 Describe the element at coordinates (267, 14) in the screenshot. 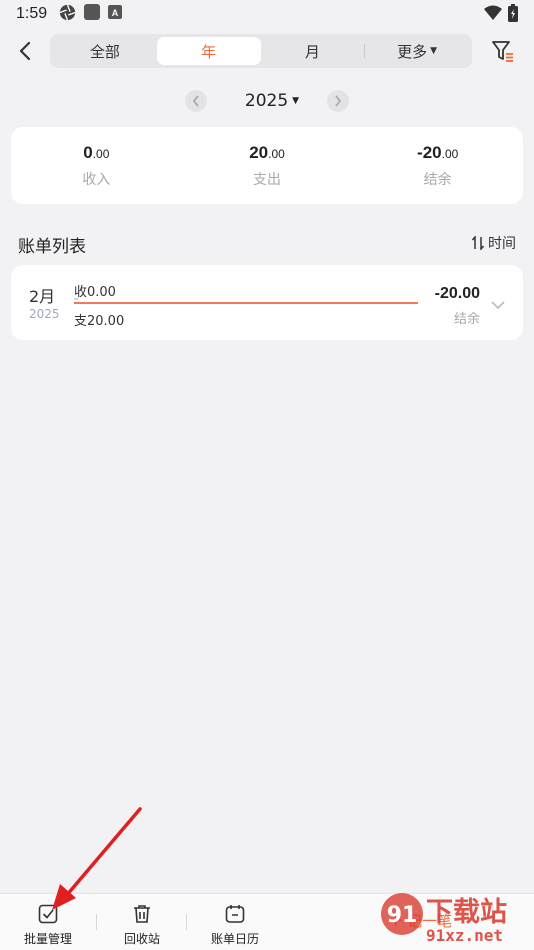

I see `status-bar: 1:59 A` at that location.